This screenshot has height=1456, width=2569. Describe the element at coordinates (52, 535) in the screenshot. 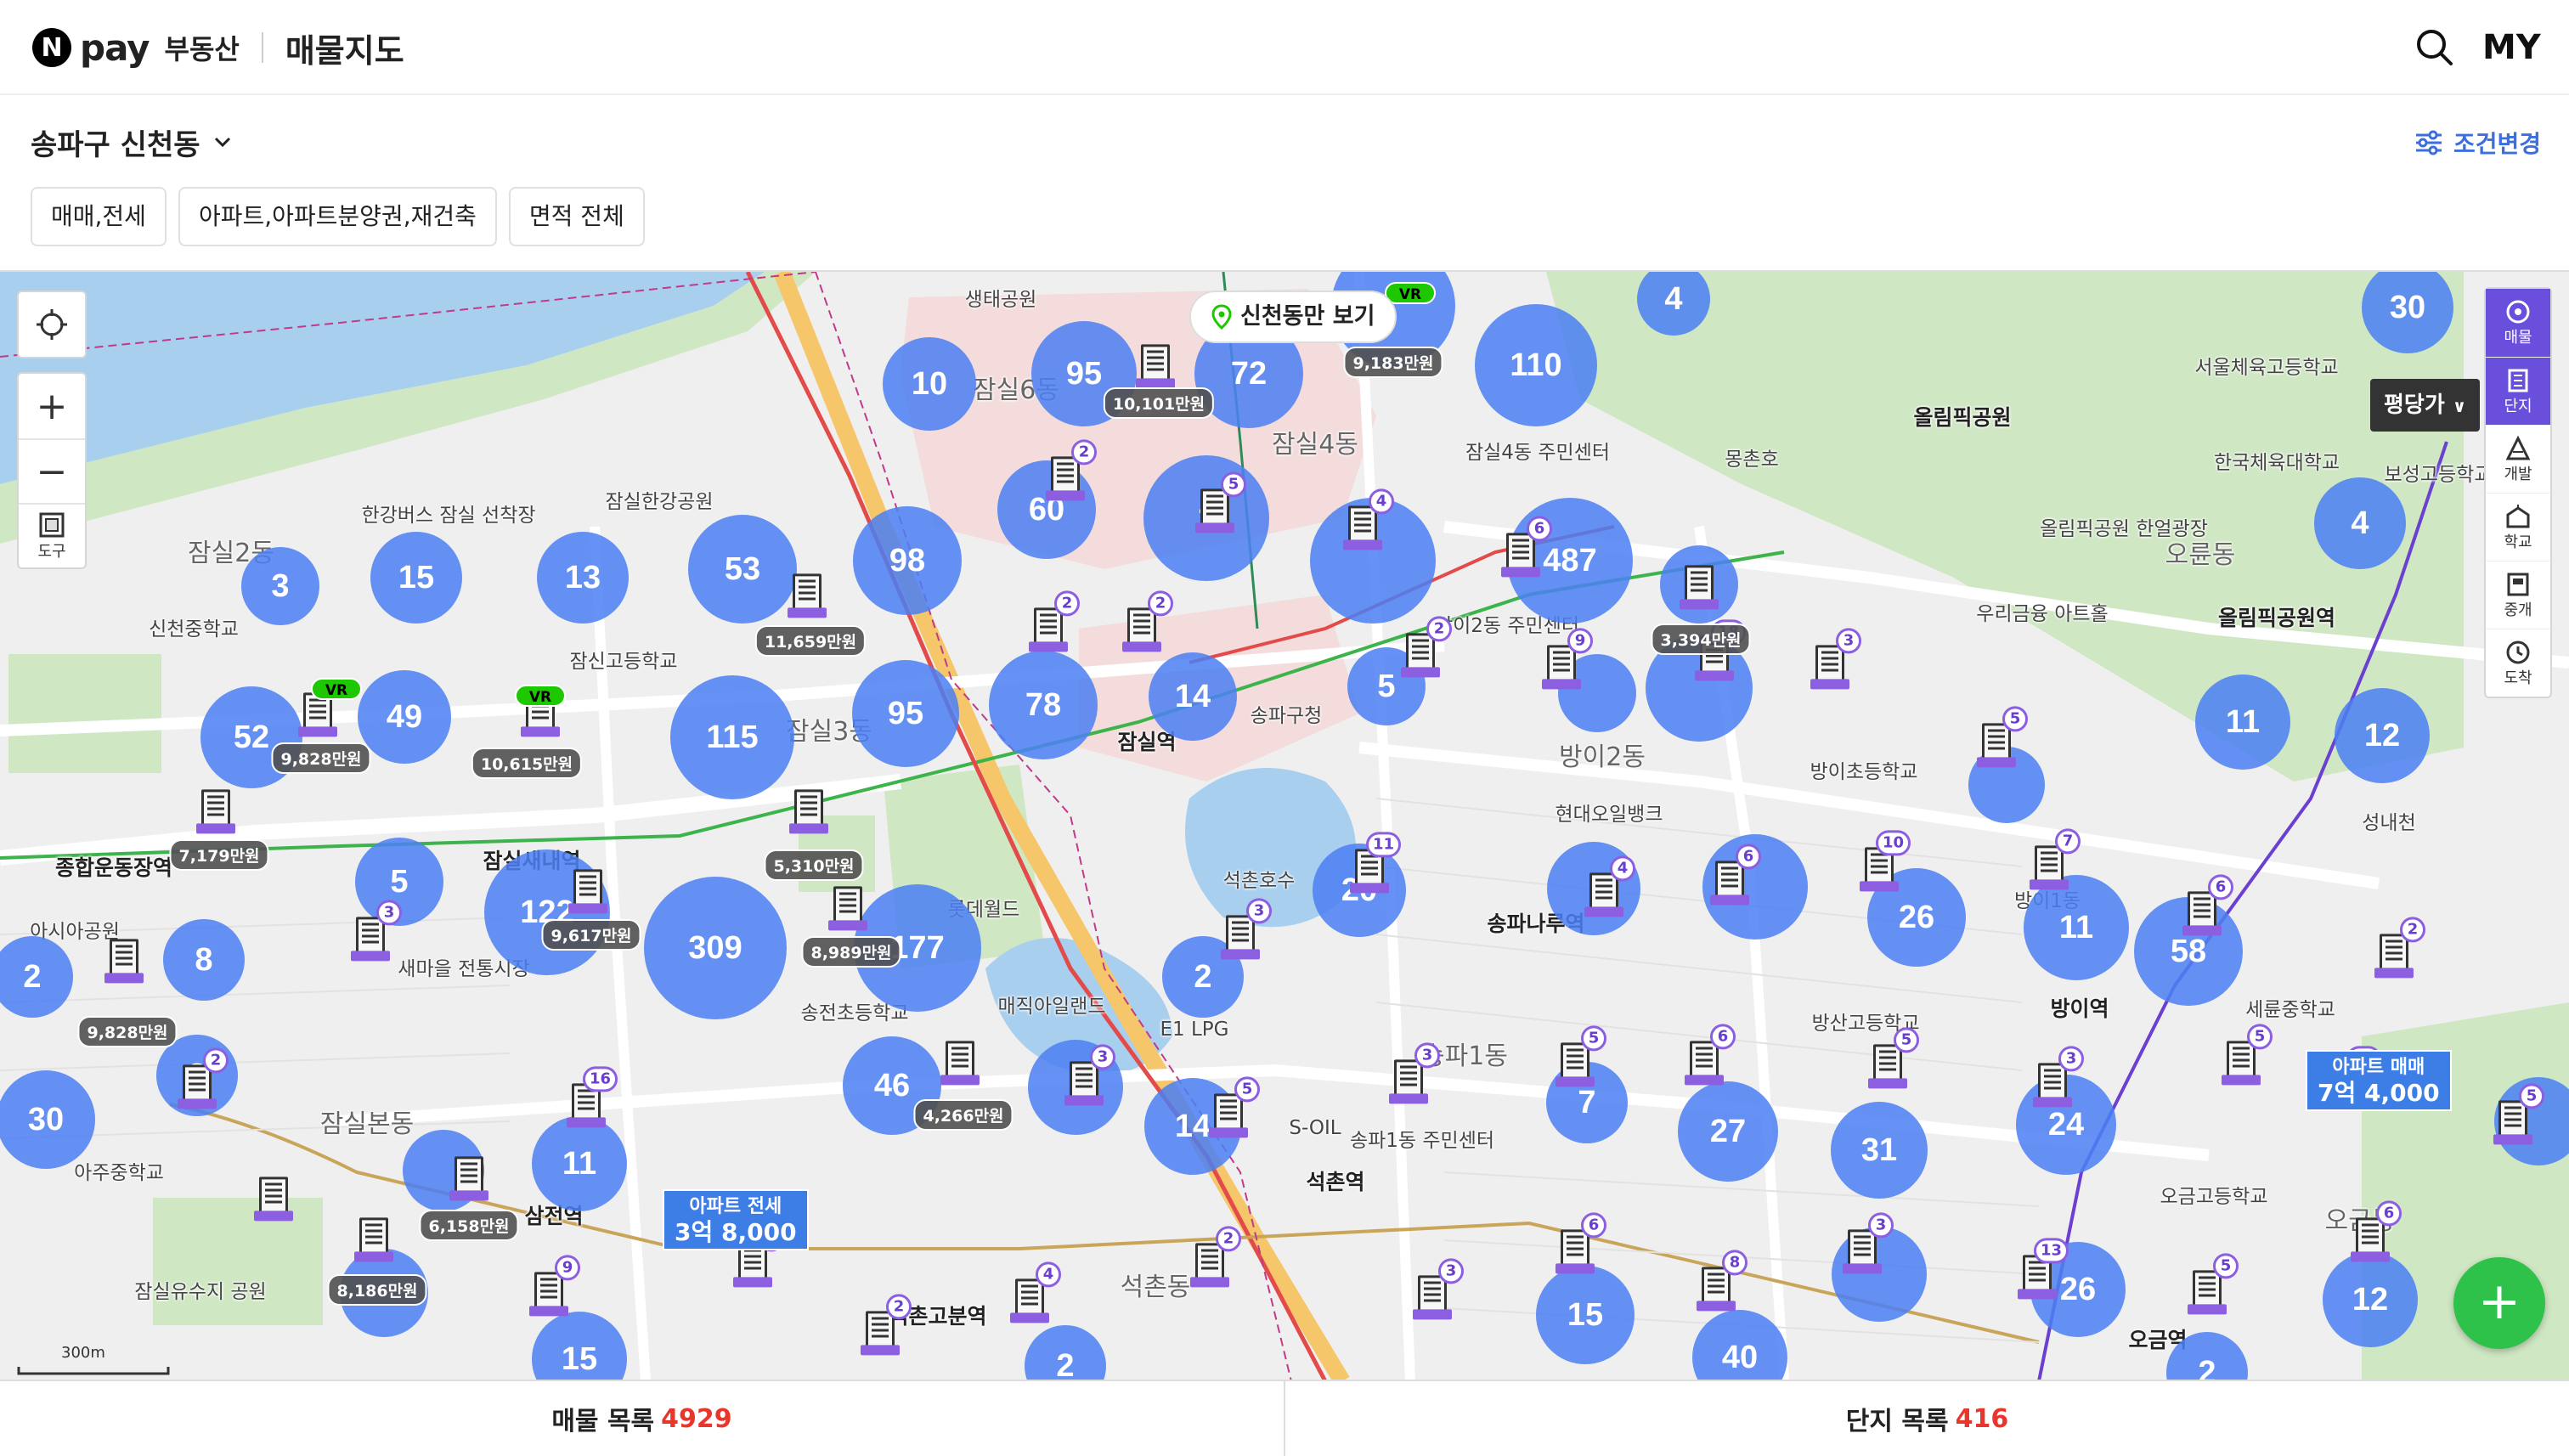

I see `tools-button: 도구` at that location.